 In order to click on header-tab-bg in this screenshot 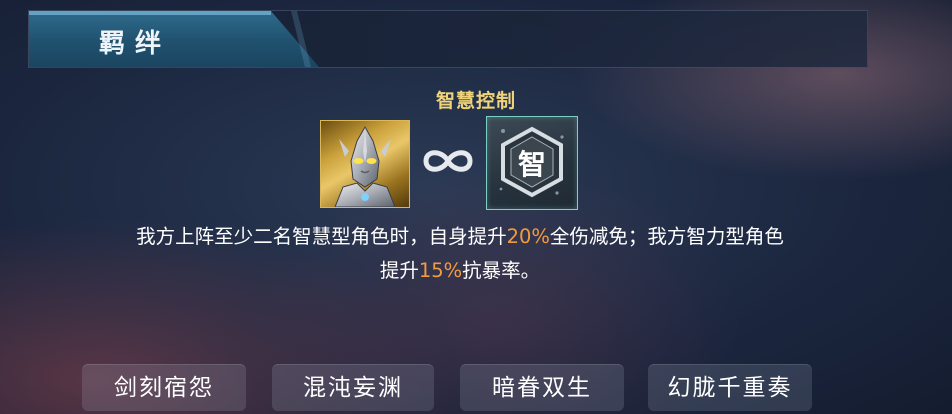, I will do `click(174, 39)`.